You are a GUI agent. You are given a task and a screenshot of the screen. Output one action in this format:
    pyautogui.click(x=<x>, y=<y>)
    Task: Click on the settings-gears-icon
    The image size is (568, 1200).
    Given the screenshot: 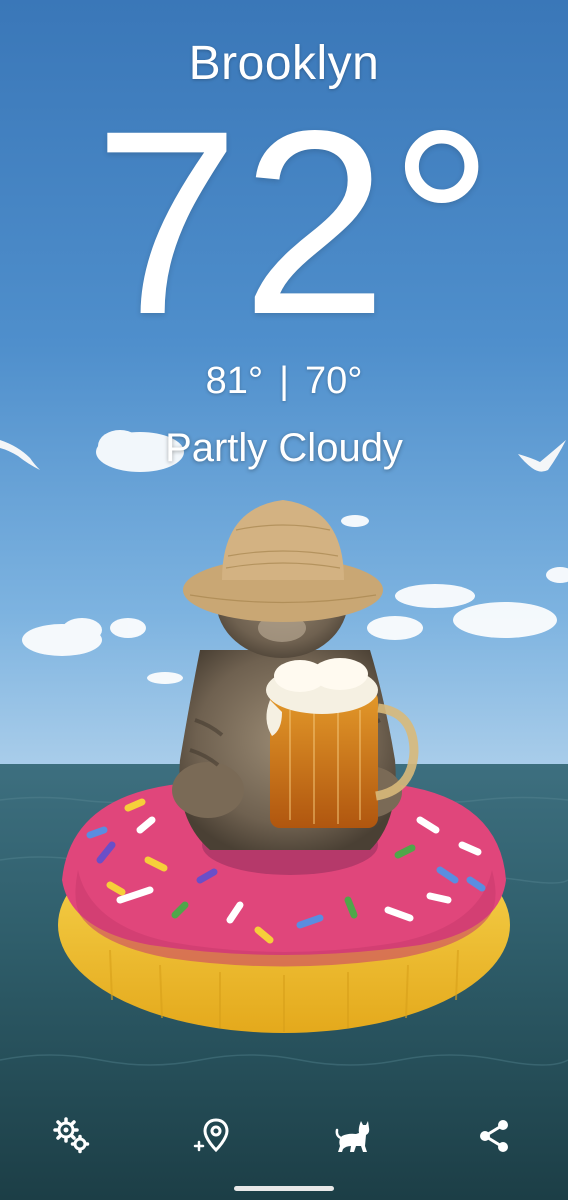 What is the action you would take?
    pyautogui.click(x=71, y=1135)
    